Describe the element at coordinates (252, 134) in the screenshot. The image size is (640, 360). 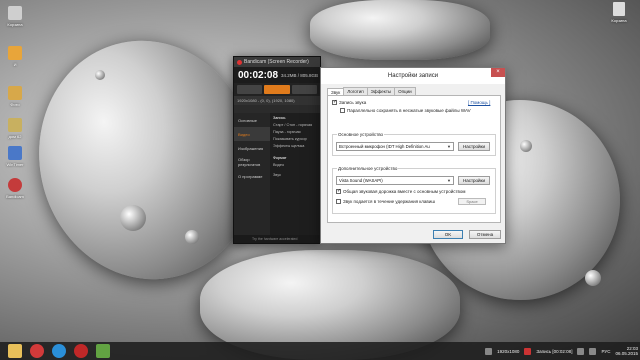
I see `sidebar-item-video: Видео` at that location.